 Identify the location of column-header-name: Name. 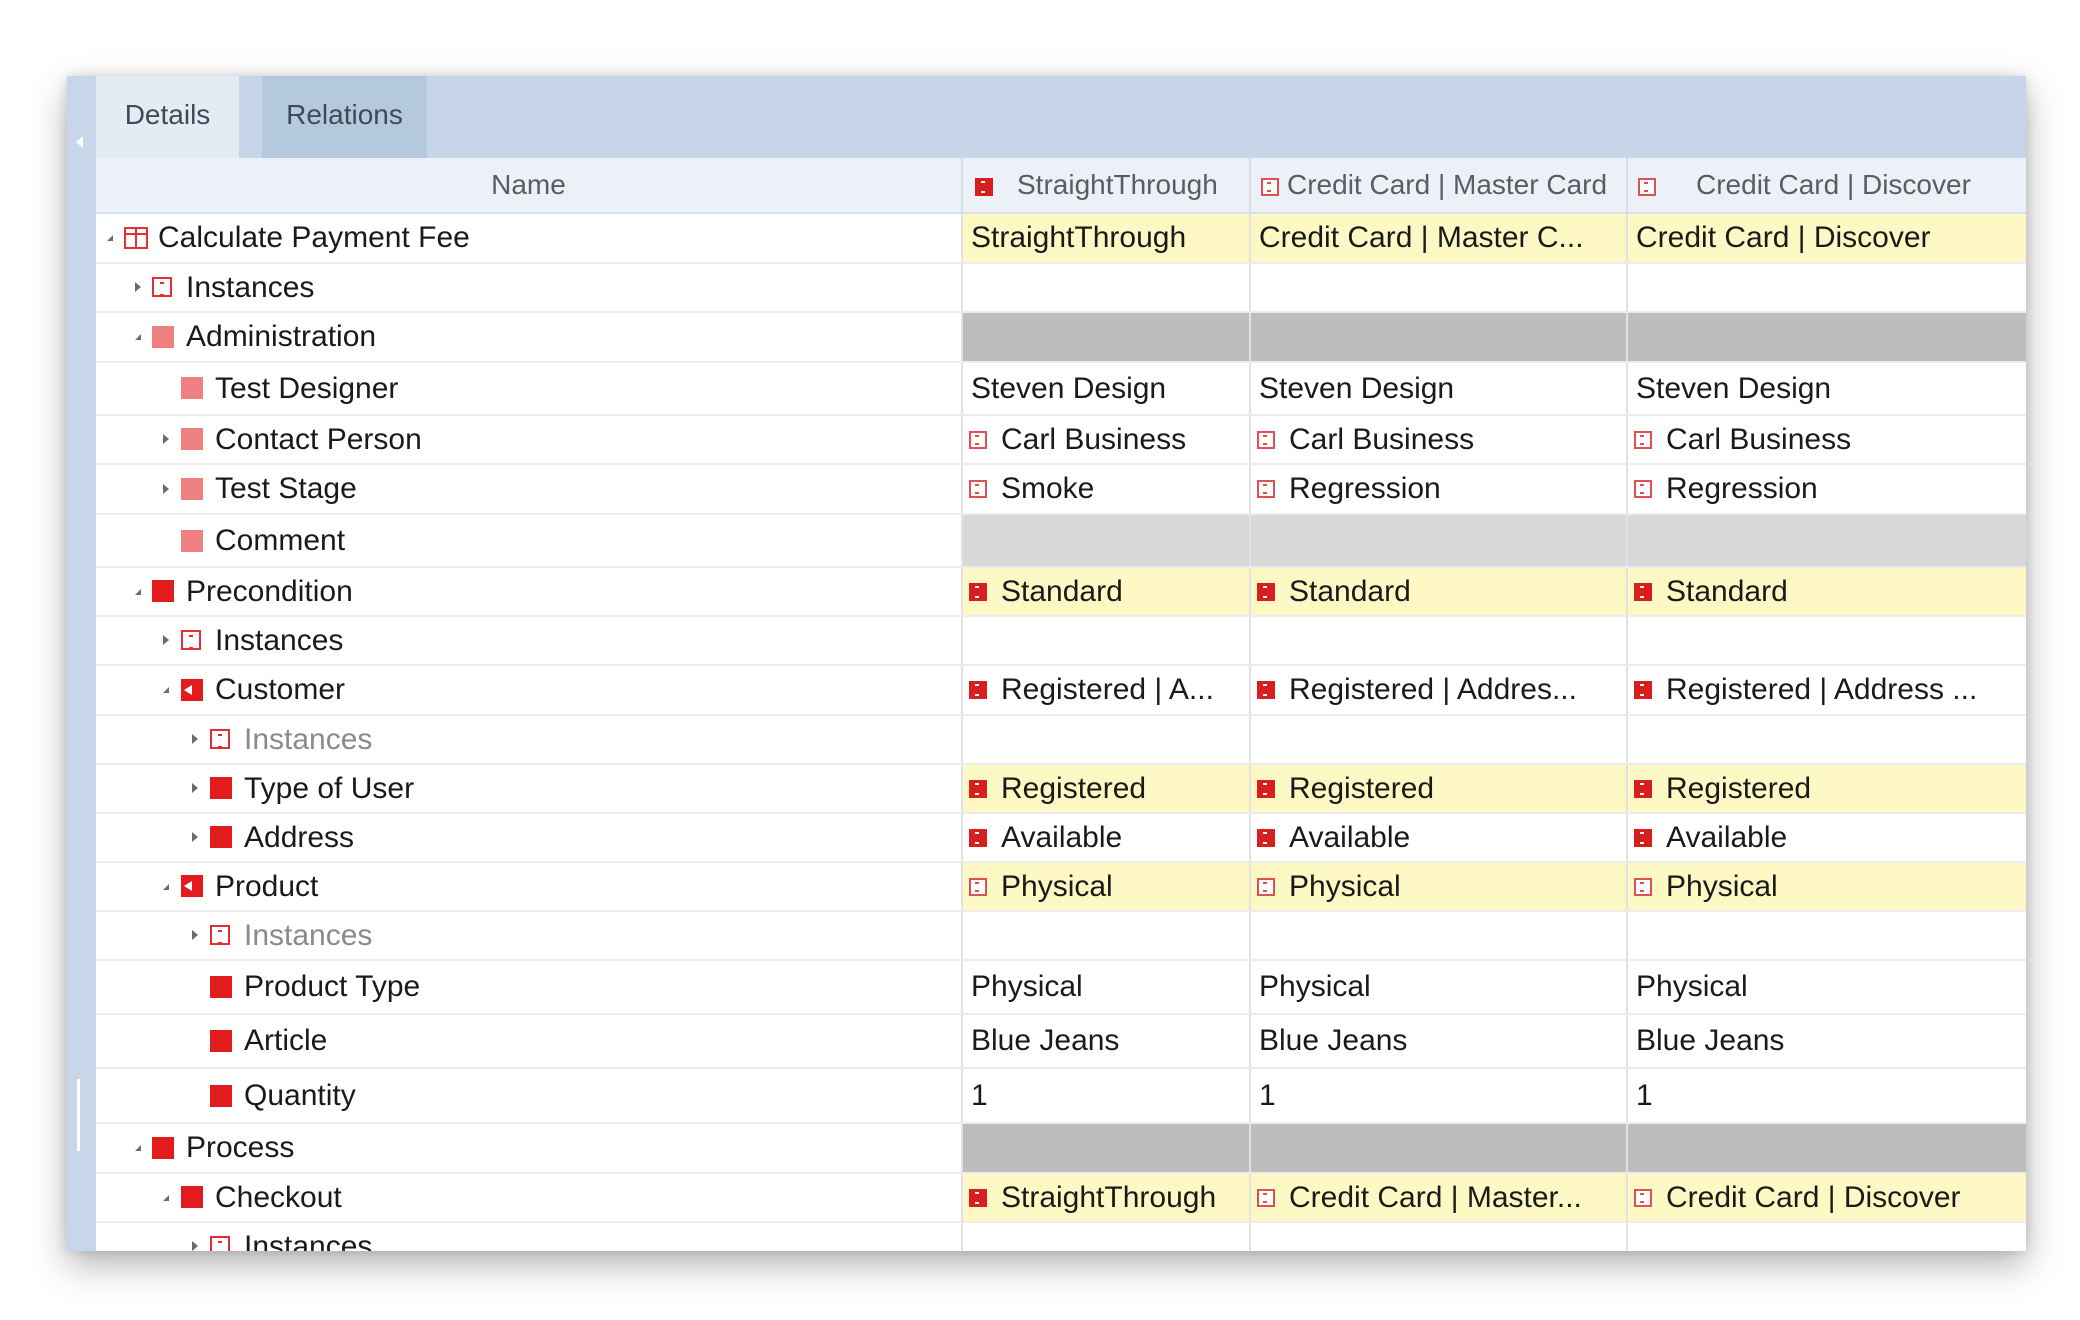
(528, 185).